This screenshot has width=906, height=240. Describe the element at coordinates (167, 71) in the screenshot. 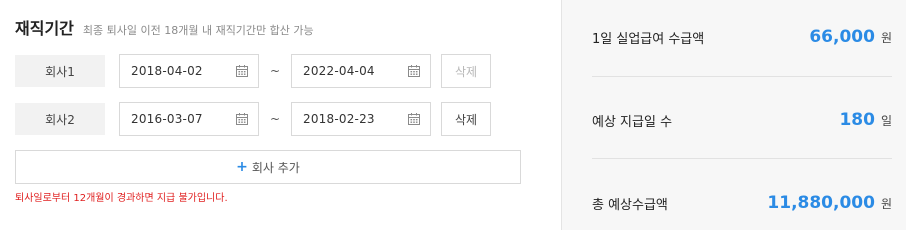

I see `start-date-value: 2018-04-02` at that location.